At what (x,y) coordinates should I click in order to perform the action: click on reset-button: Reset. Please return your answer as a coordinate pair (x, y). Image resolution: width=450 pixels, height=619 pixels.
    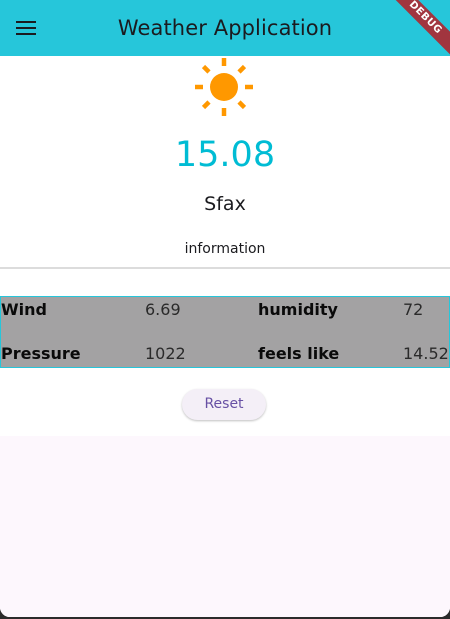
    Looking at the image, I should click on (224, 404).